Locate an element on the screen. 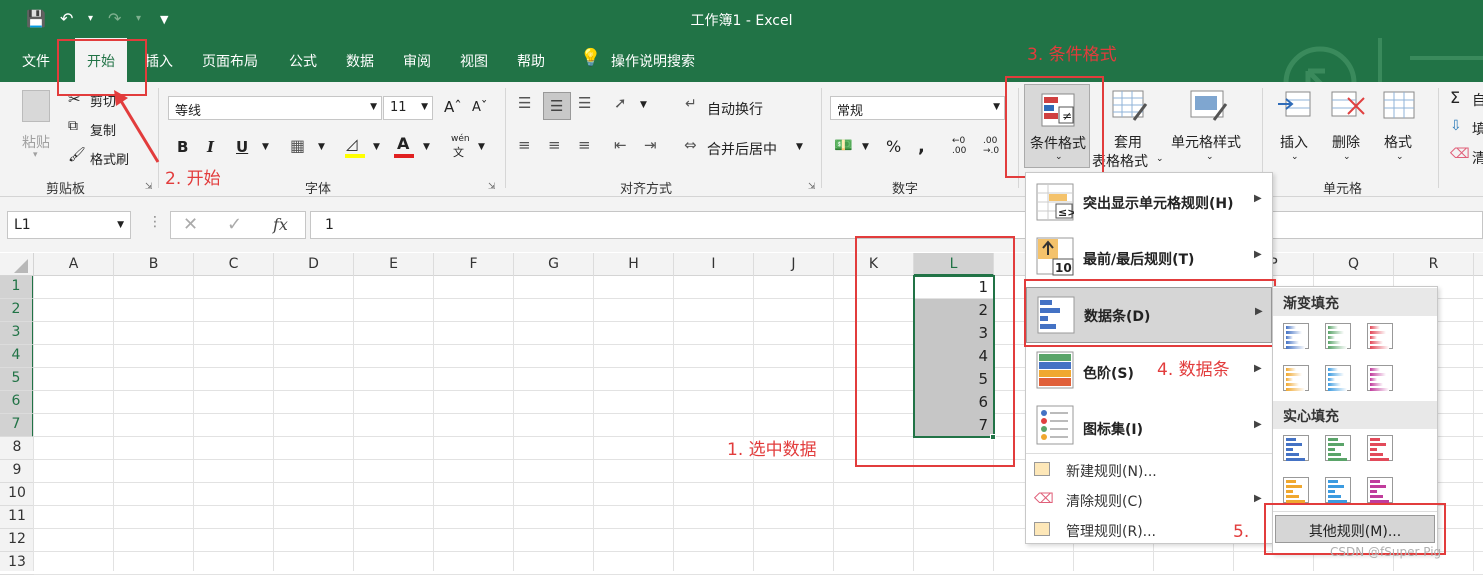  row-header: 7 is located at coordinates (17, 425).